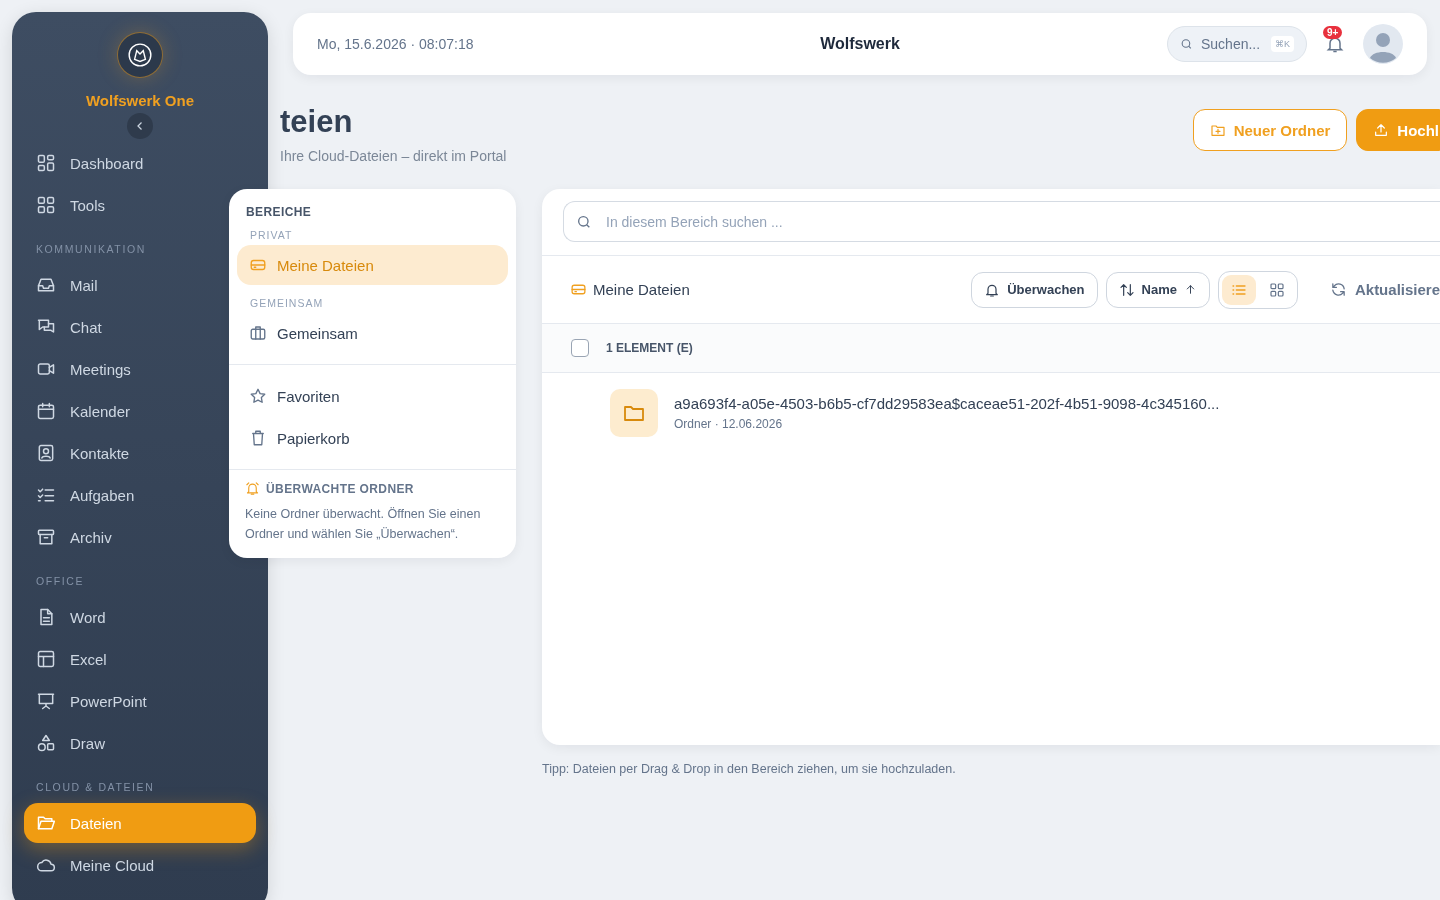  I want to click on brand-name: Wolfswerk One, so click(140, 100).